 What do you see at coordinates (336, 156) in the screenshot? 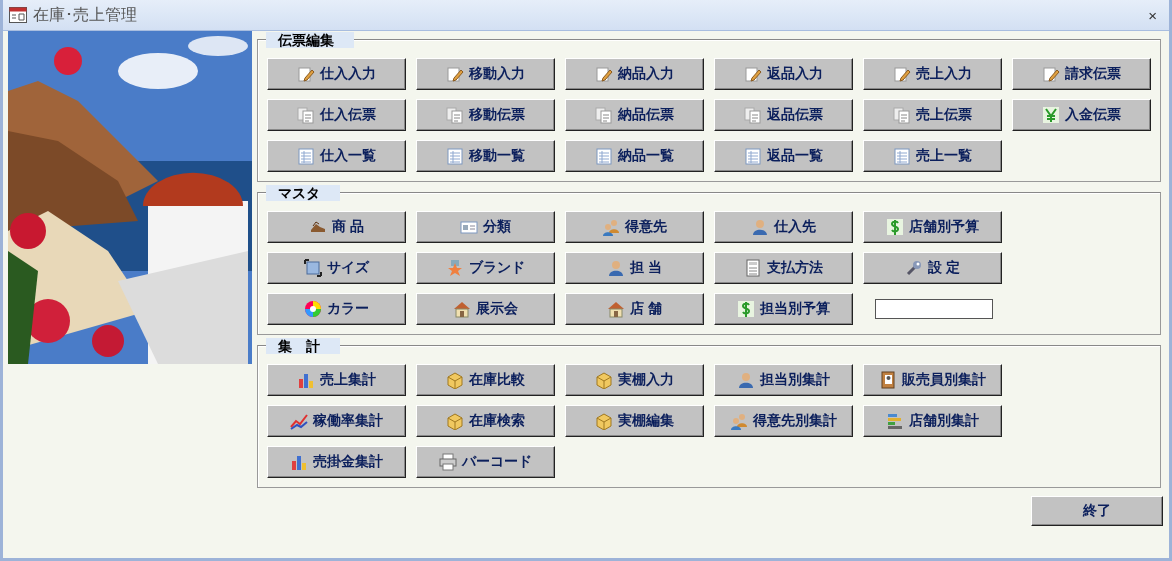
I see `menu-button: 仕入一覧` at bounding box center [336, 156].